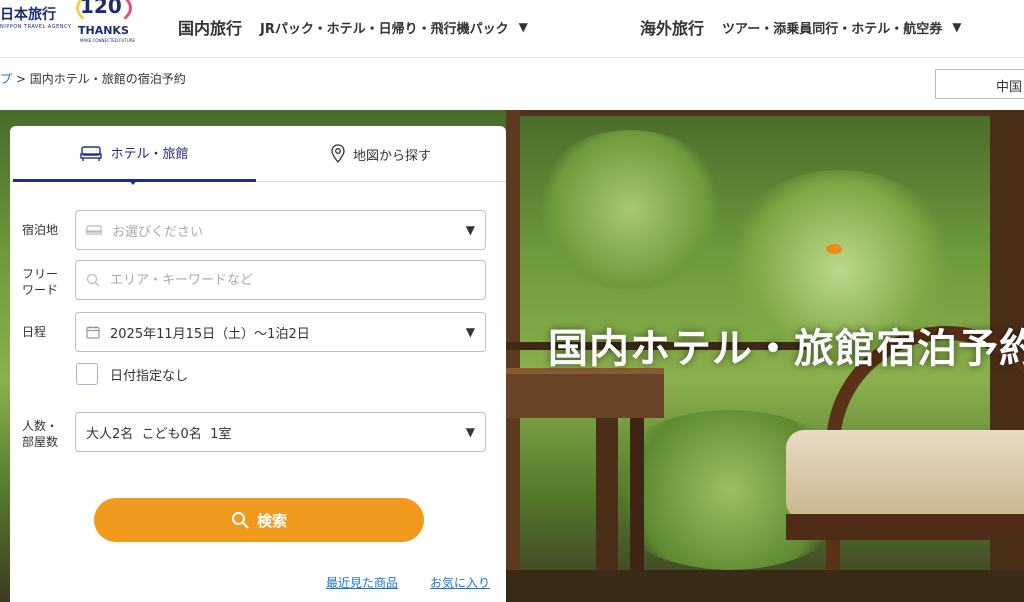 The image size is (1024, 602). I want to click on chair-base, so click(905, 527).